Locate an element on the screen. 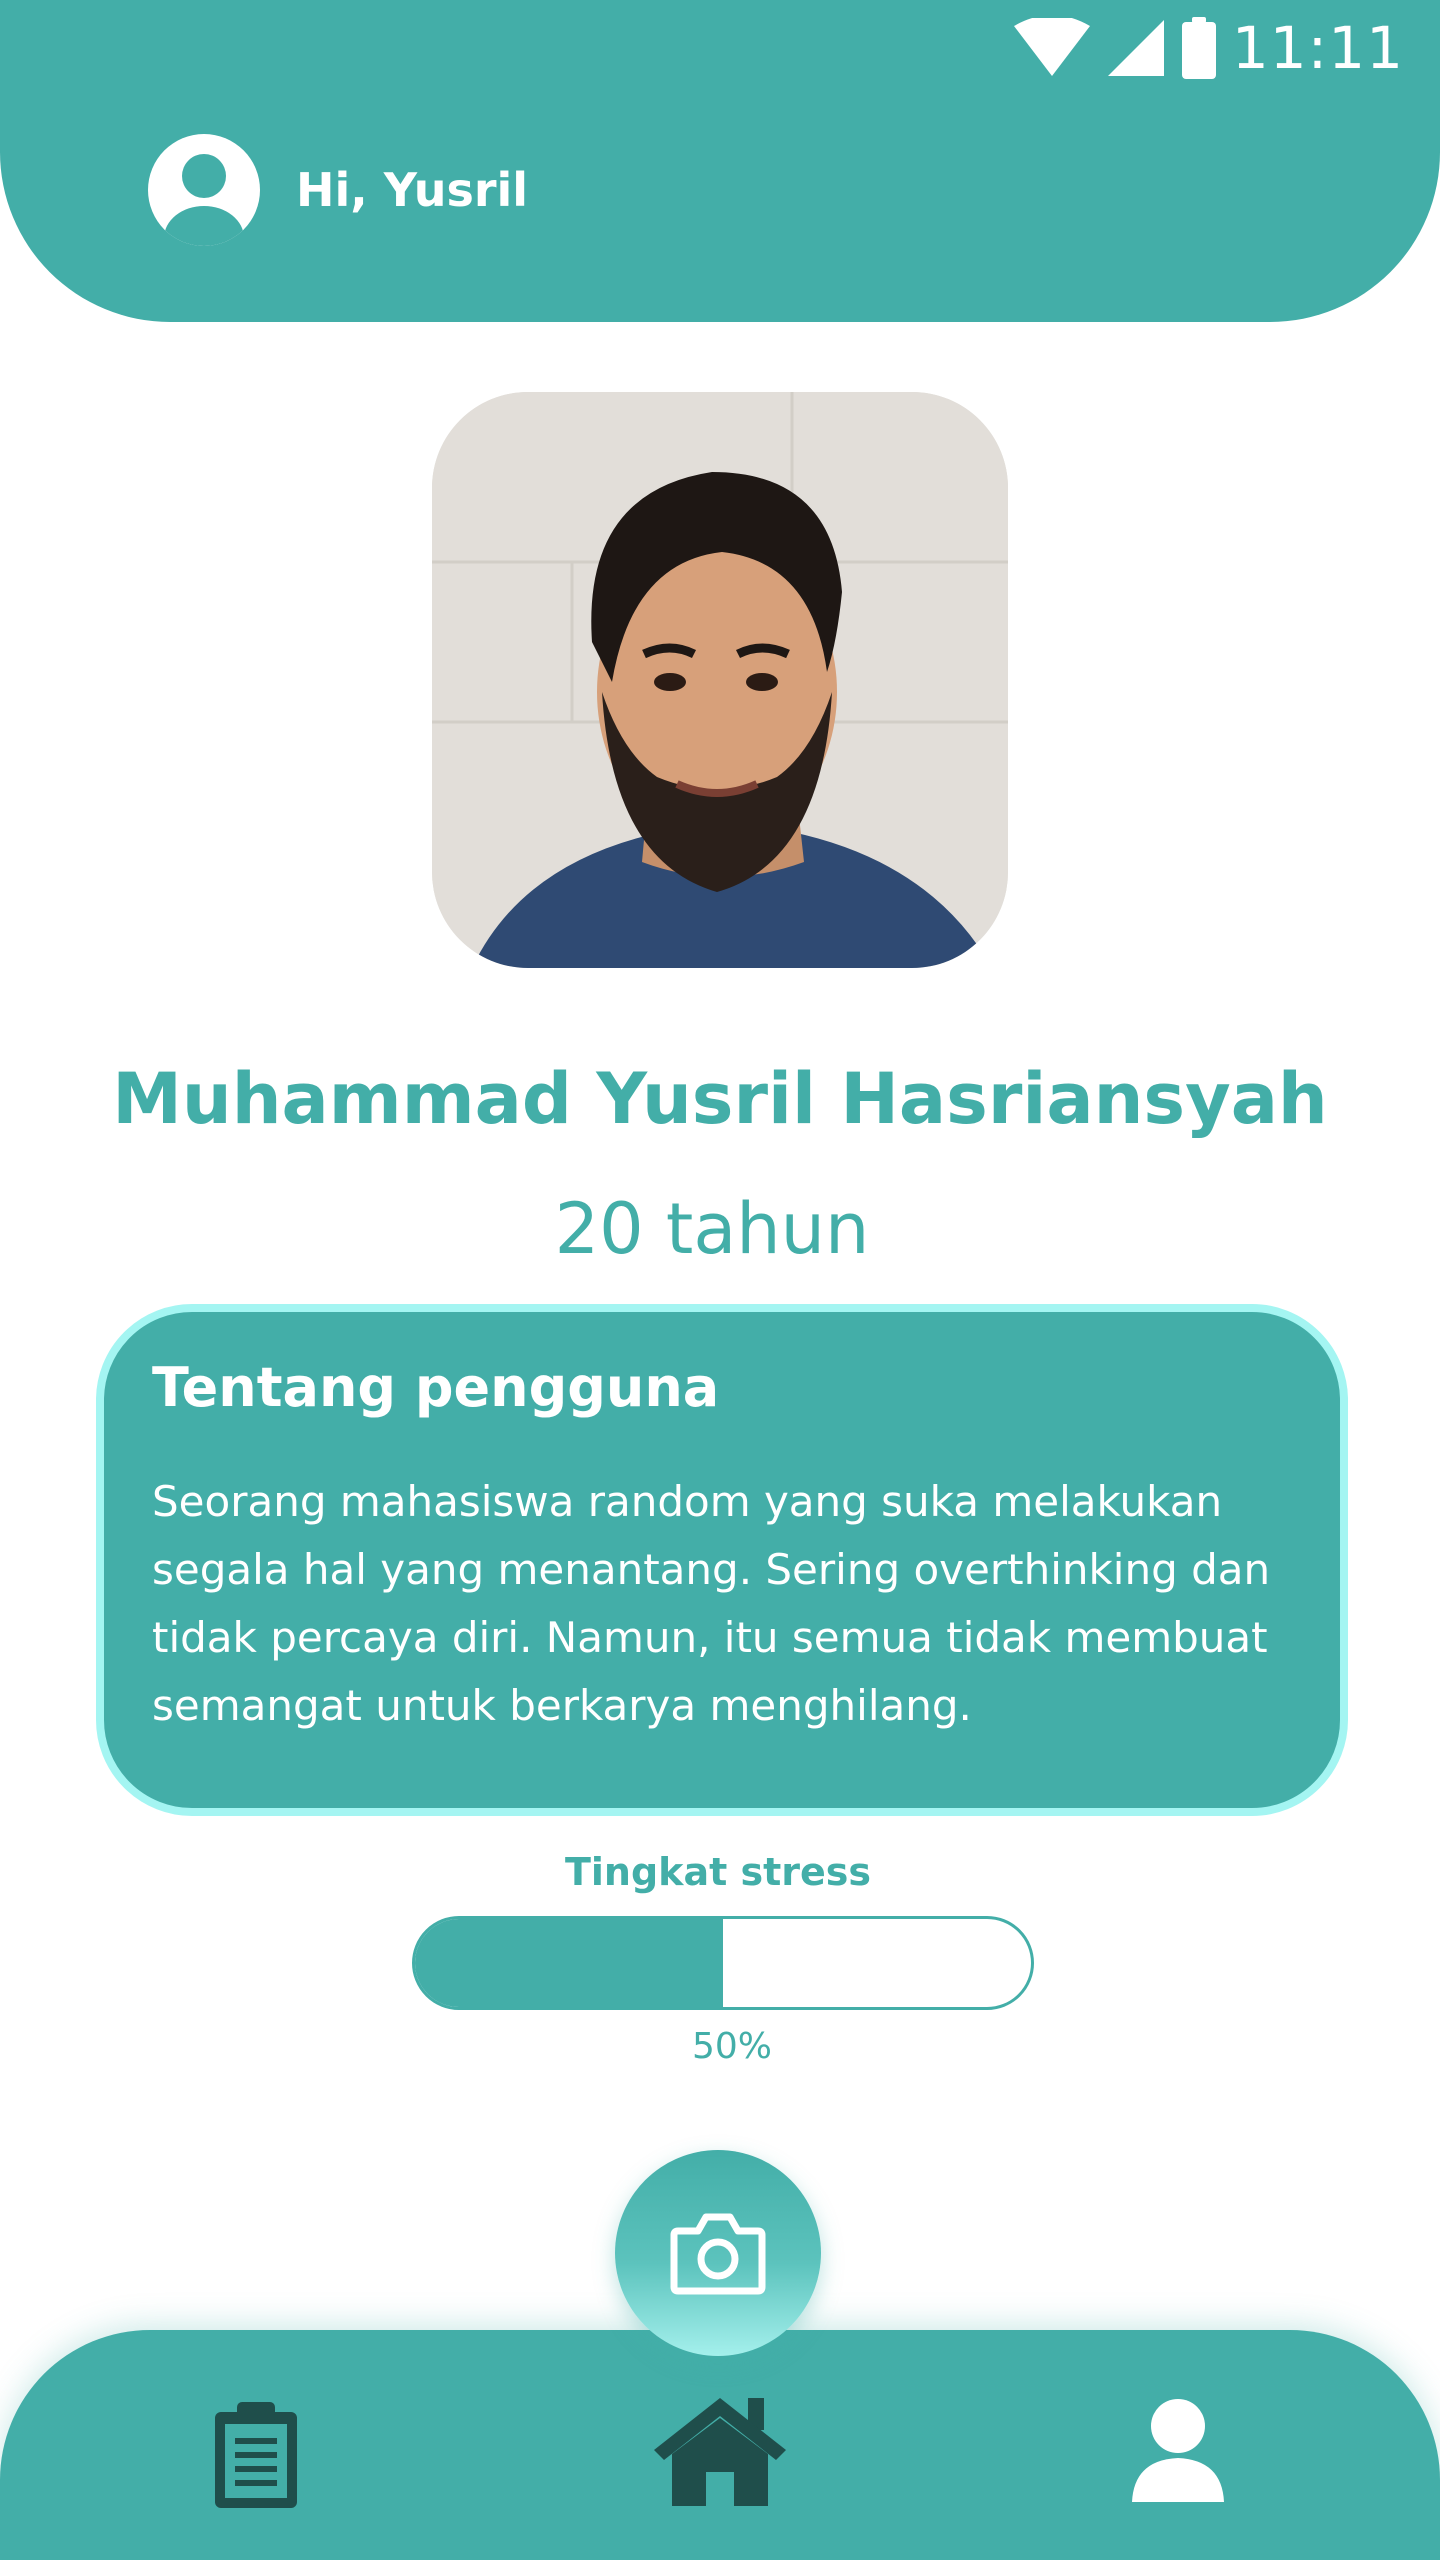 The image size is (1440, 2560). nav-item-profile is located at coordinates (1178, 2450).